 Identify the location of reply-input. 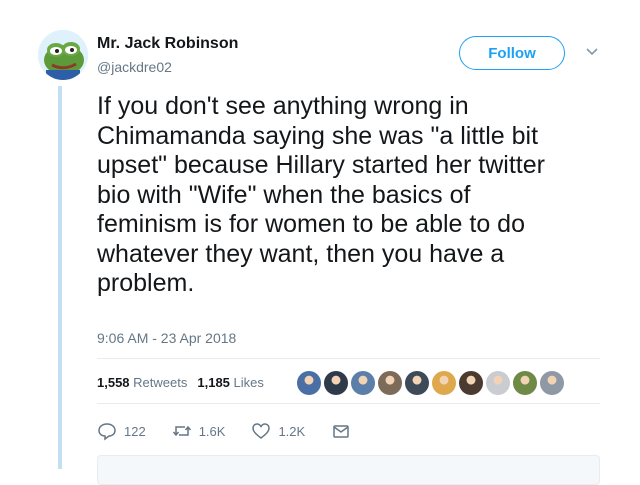
(348, 470).